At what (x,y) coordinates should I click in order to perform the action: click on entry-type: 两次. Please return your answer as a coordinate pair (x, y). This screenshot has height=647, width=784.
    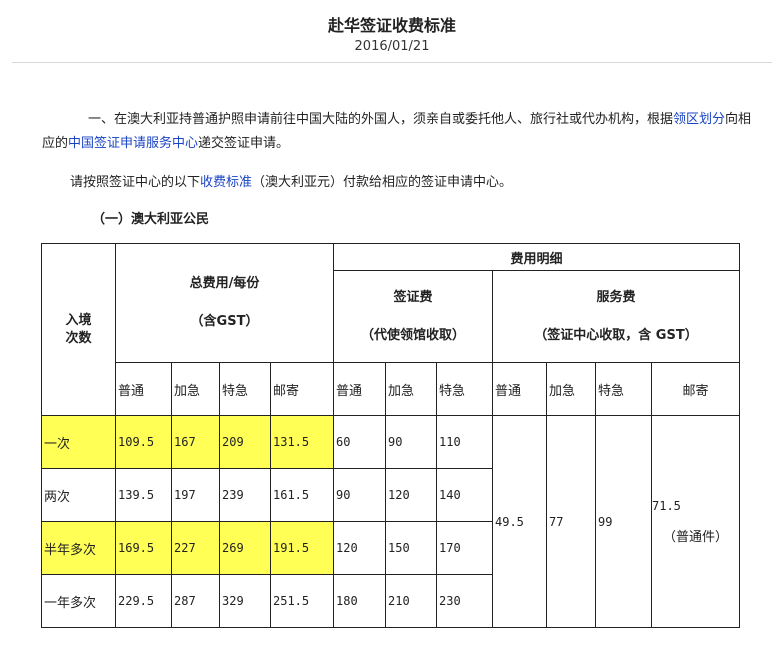
    Looking at the image, I should click on (78, 495).